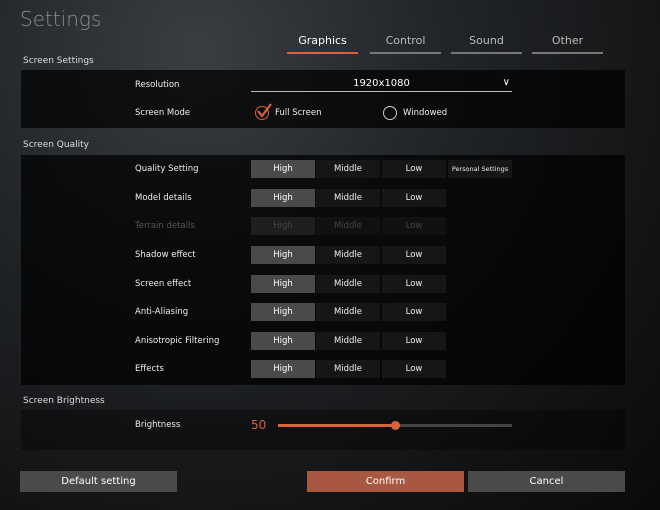 This screenshot has height=510, width=660. What do you see at coordinates (336, 425) in the screenshot?
I see `slider-fill` at bounding box center [336, 425].